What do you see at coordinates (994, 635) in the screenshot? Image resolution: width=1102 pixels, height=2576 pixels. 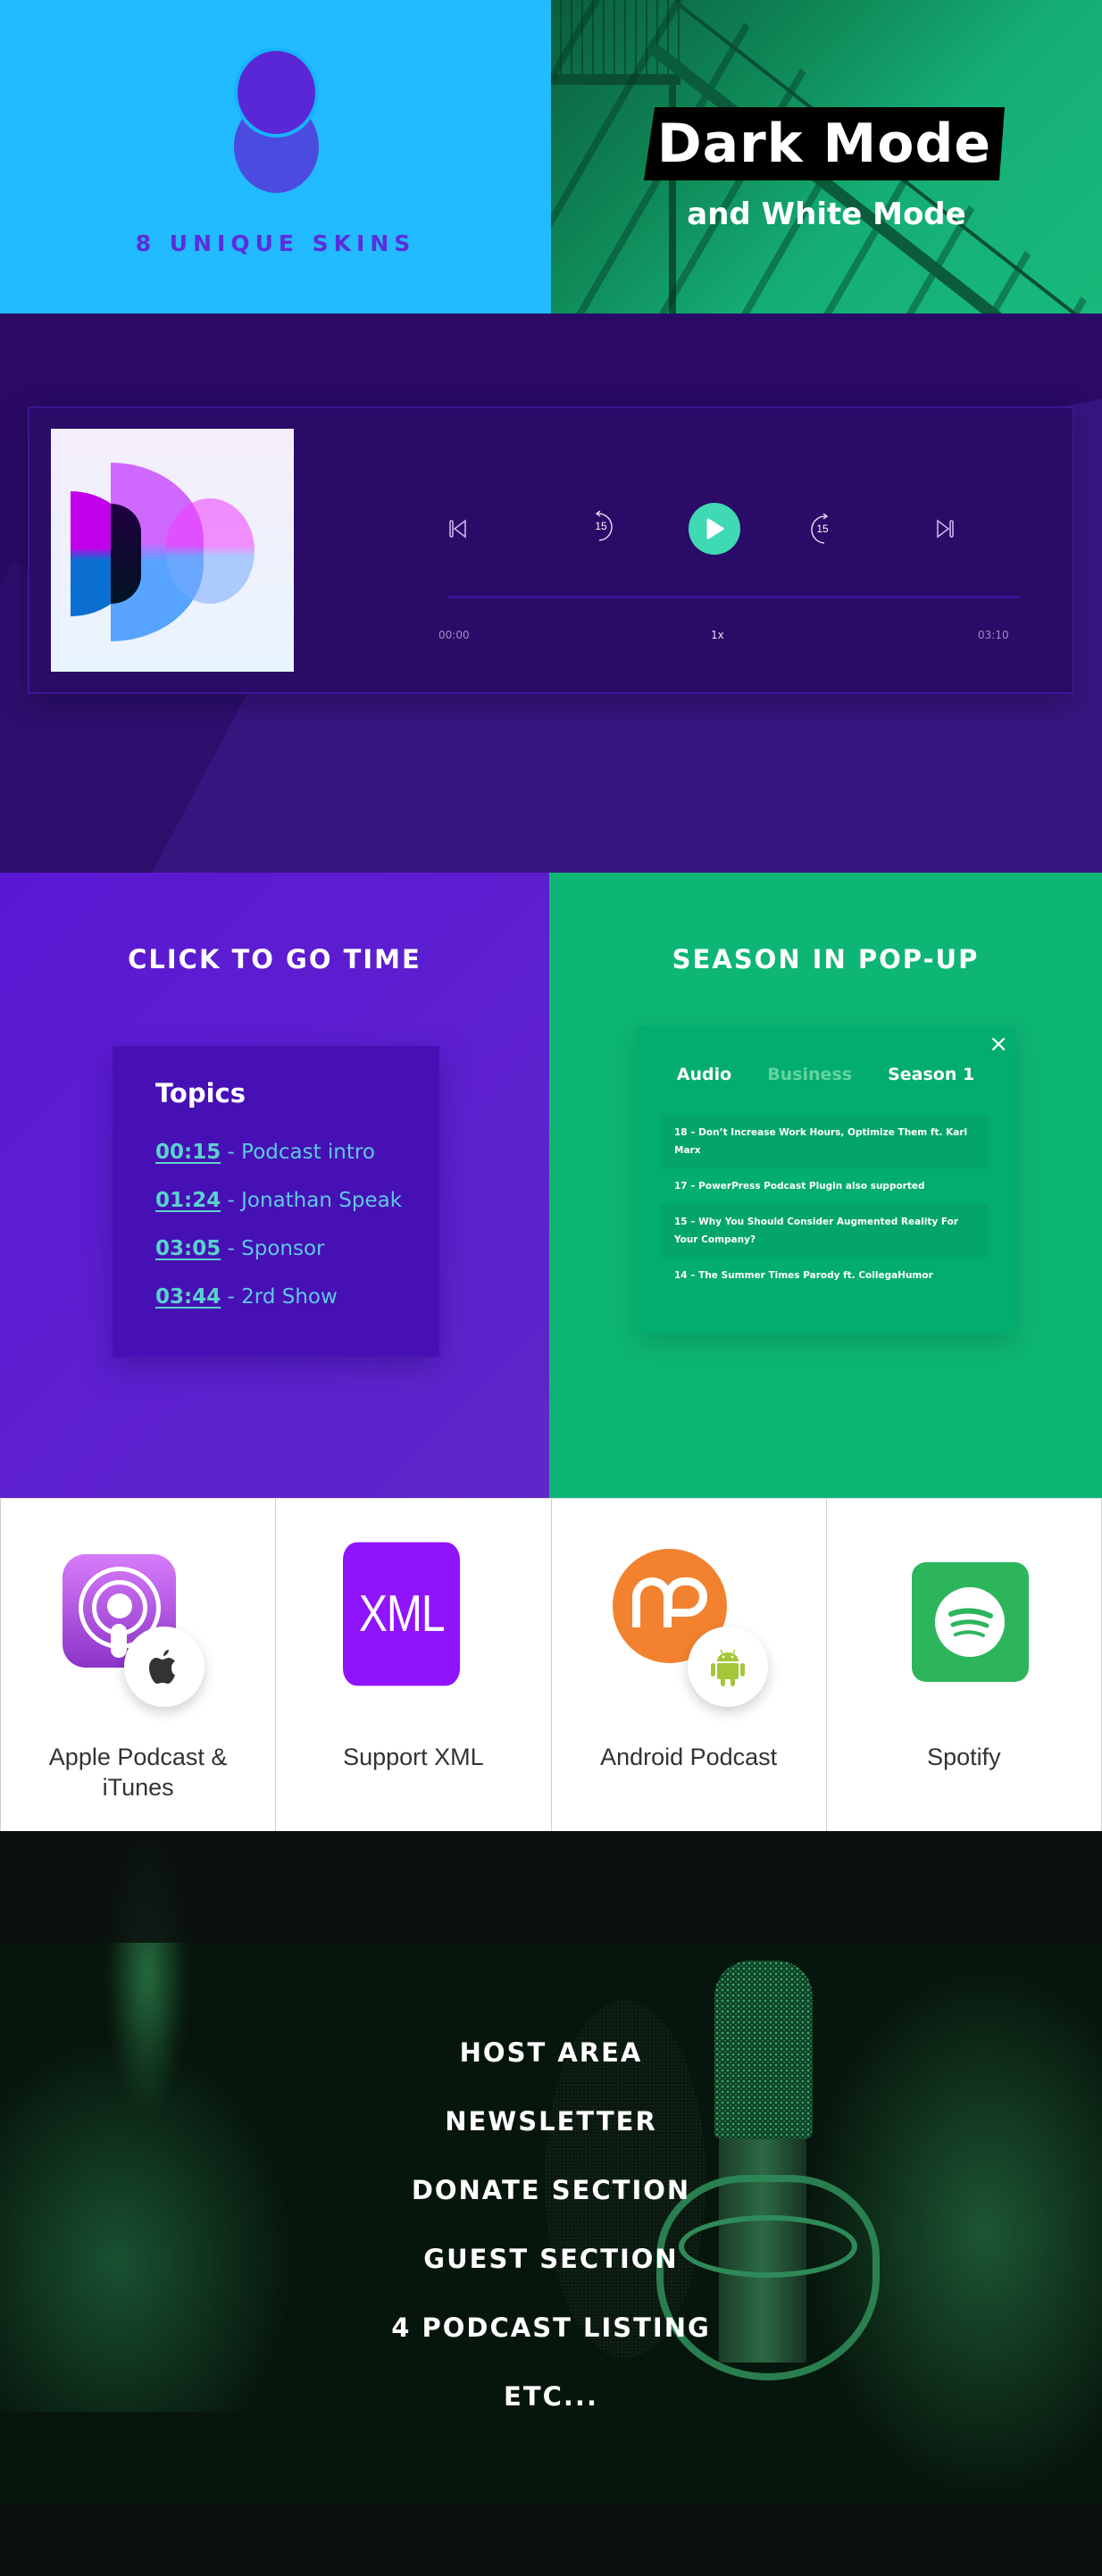 I see `duration: 03:10` at bounding box center [994, 635].